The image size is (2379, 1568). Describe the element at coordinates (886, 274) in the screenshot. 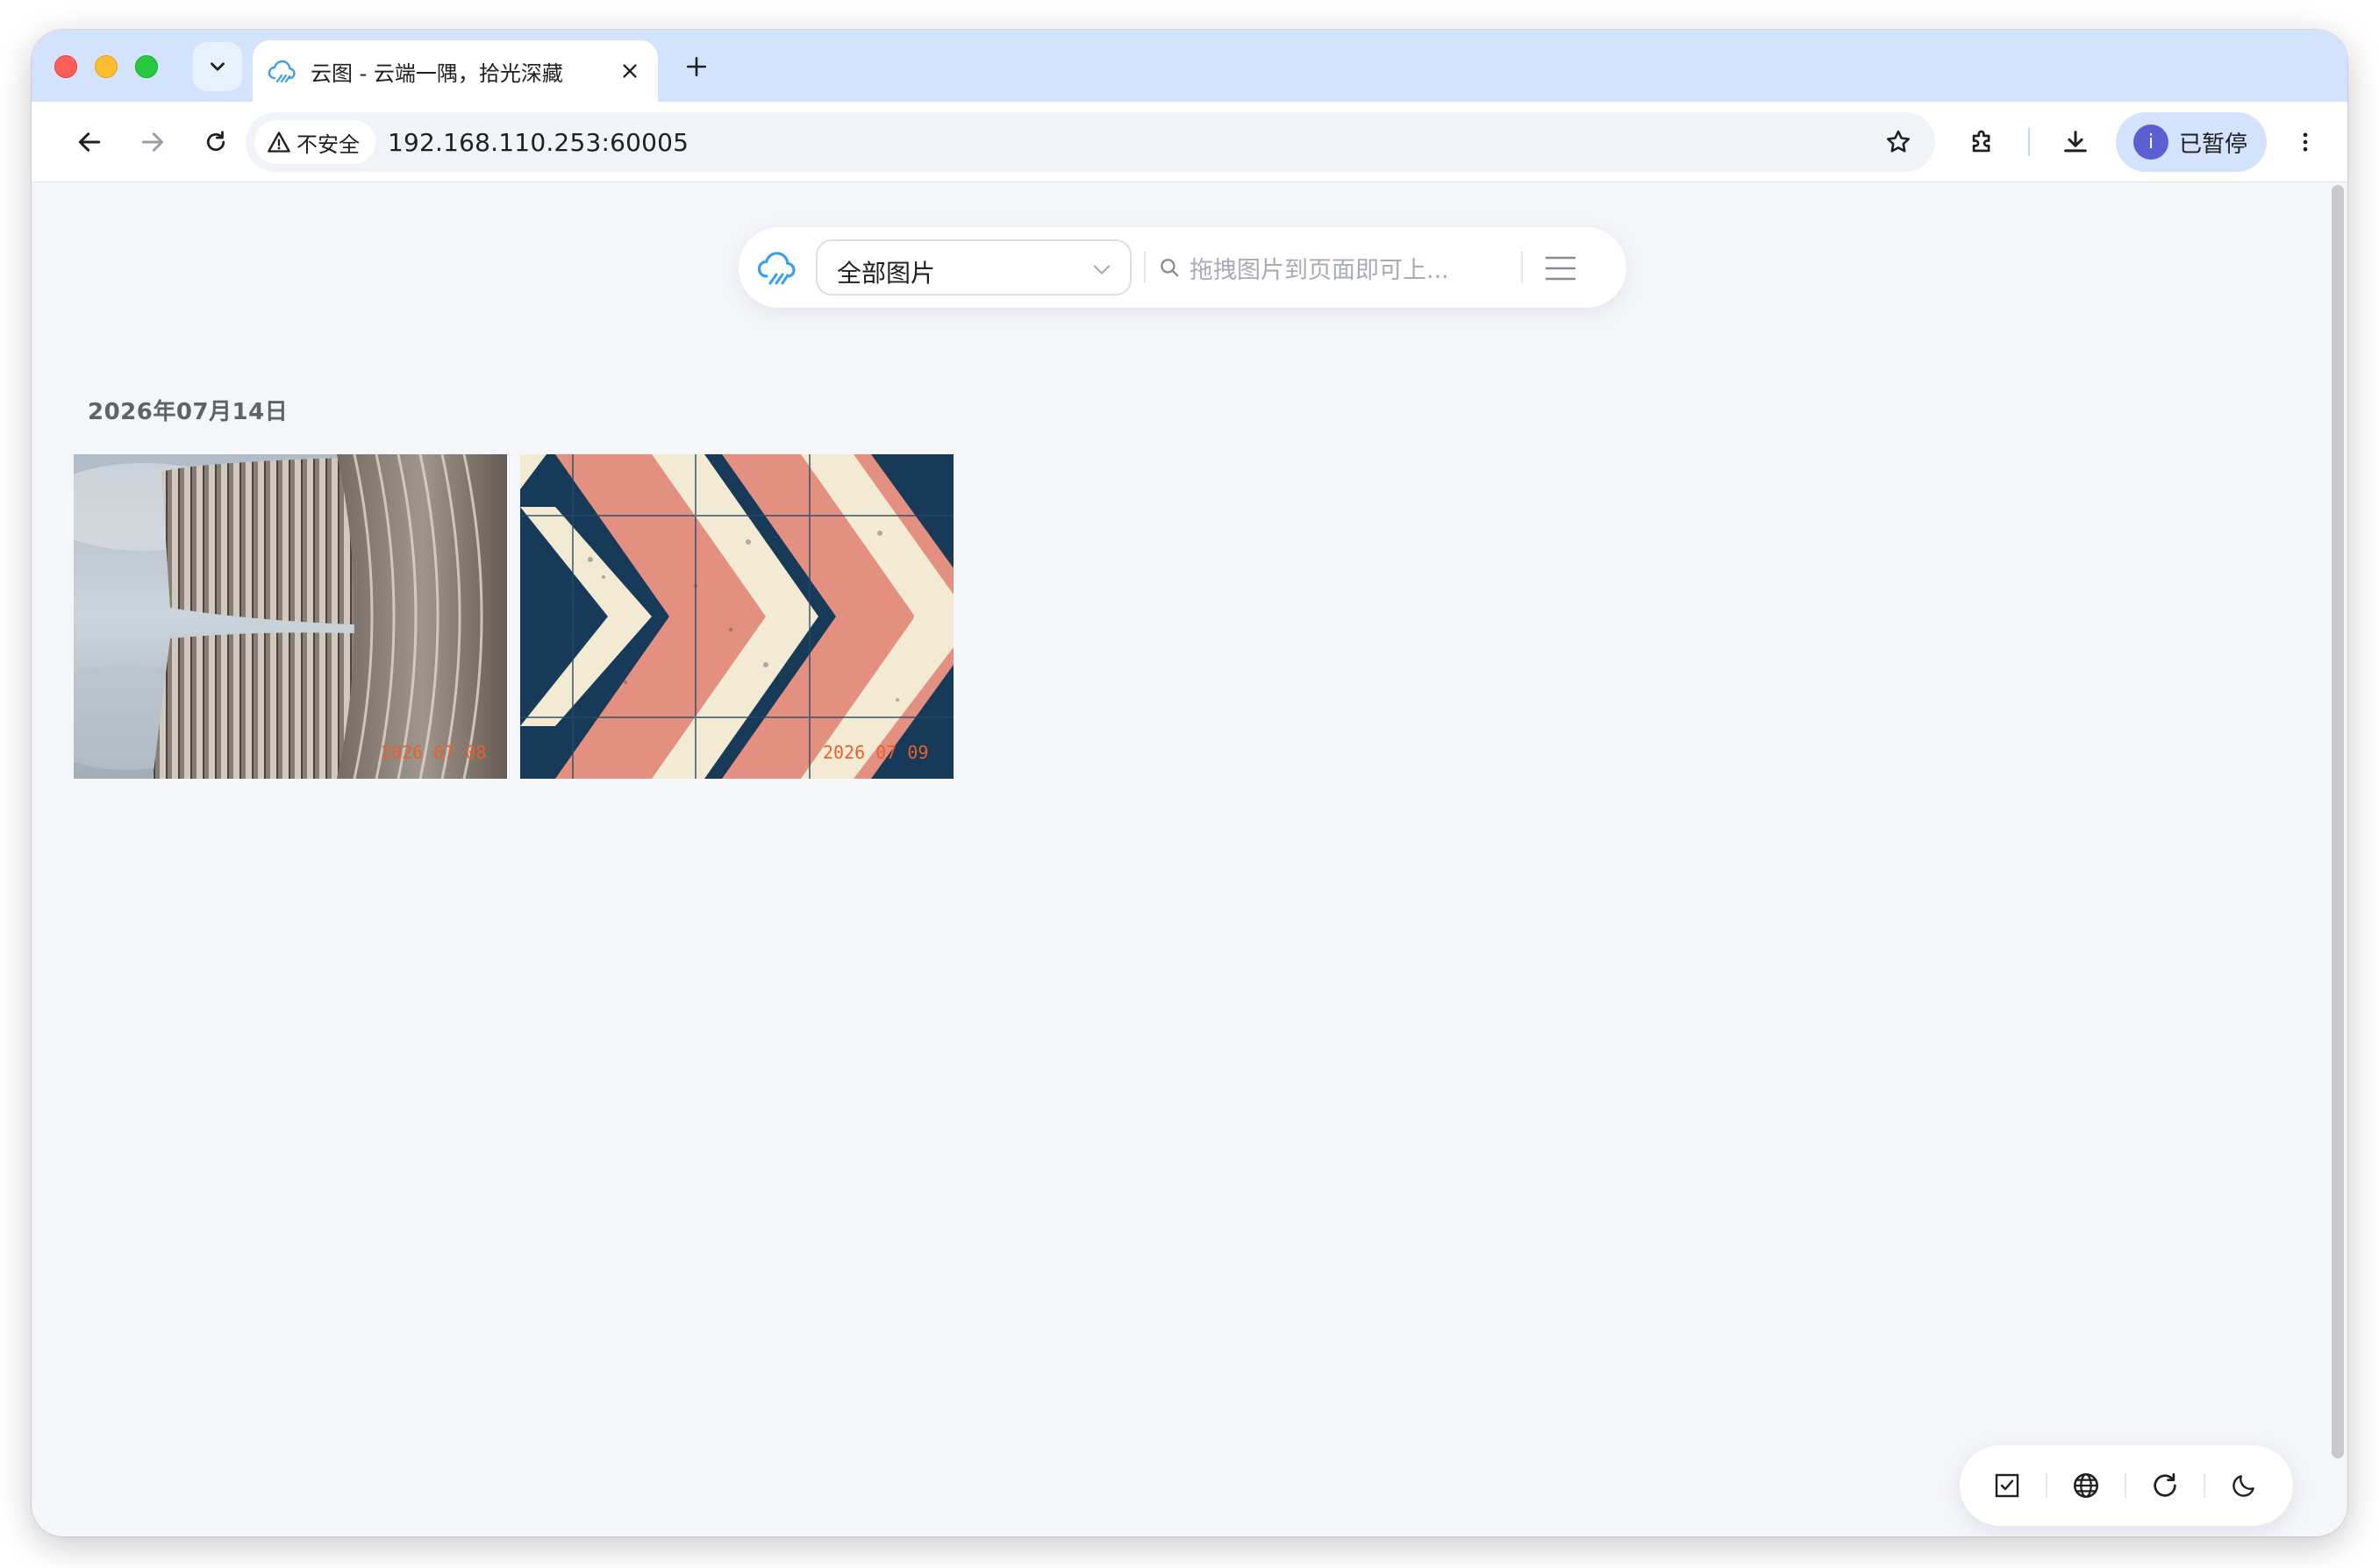

I see `filter-selected-value: 全部图片` at that location.